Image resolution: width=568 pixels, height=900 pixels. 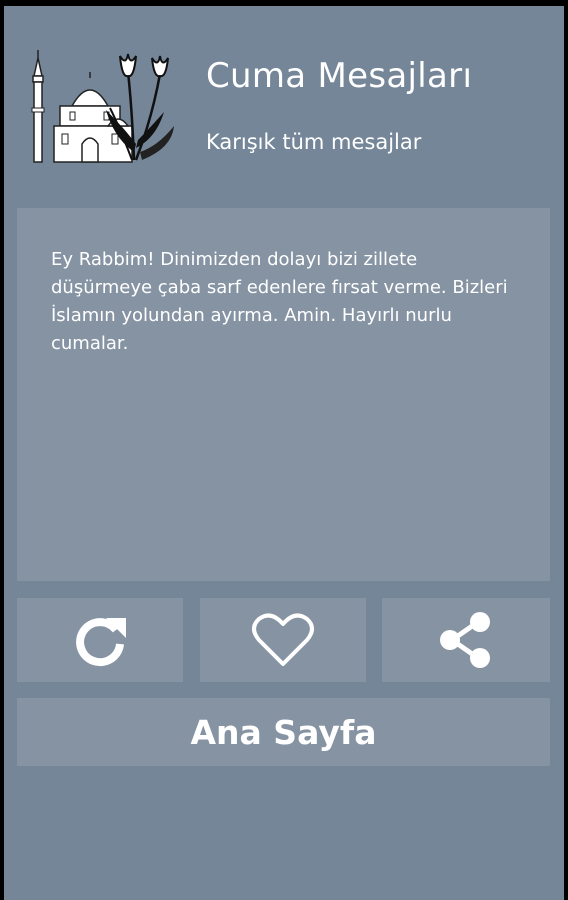 I want to click on heart-icon, so click(x=283, y=639).